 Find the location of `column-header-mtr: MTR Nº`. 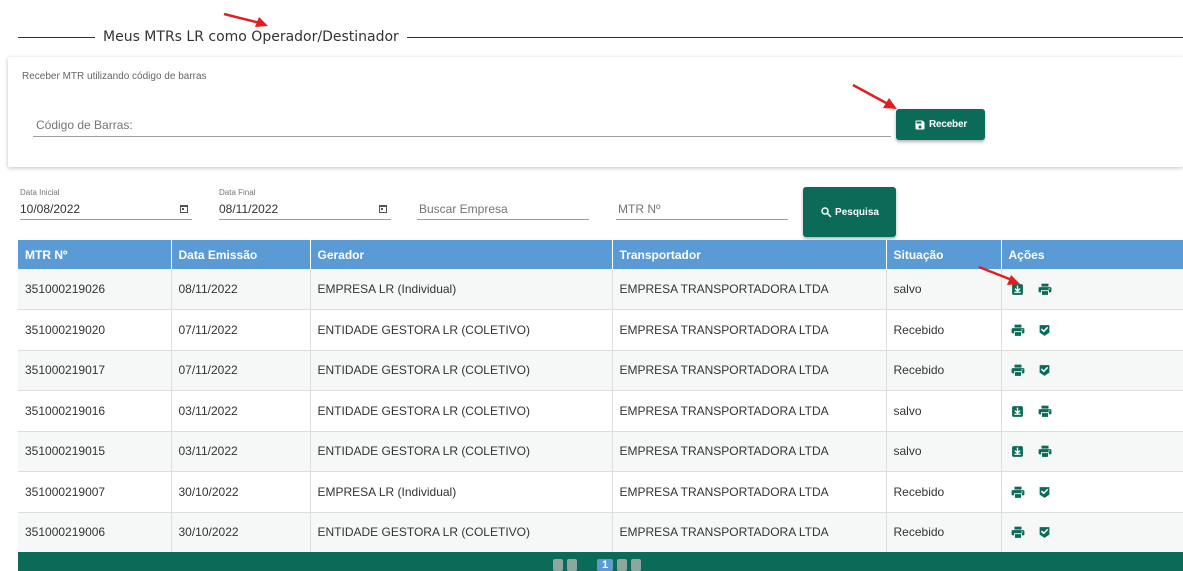

column-header-mtr: MTR Nº is located at coordinates (95, 254).